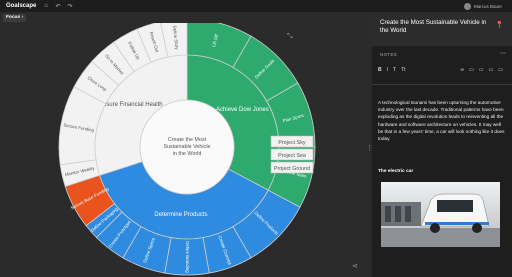 The width and height of the screenshot is (512, 277). I want to click on undo-icon: ↶, so click(58, 6).